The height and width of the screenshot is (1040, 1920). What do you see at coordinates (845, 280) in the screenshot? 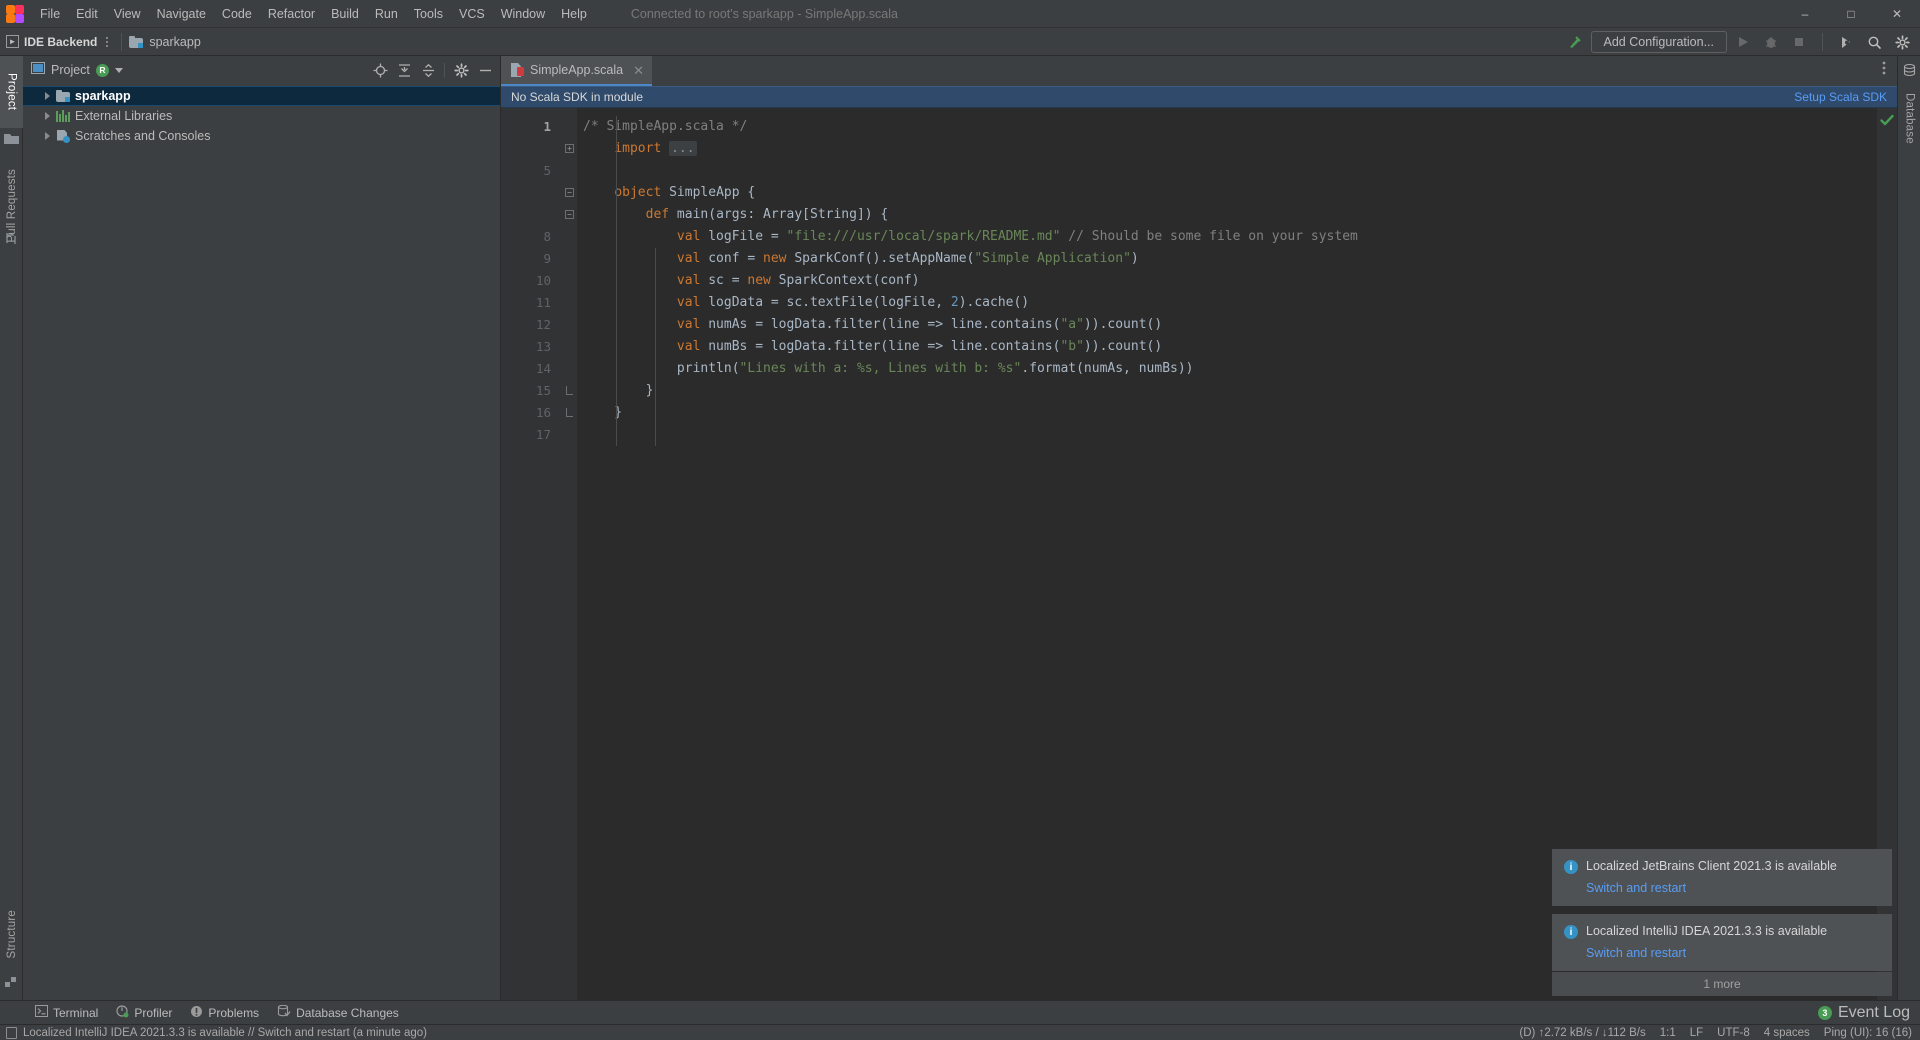
I see `code-token: SparkContext(conf)` at bounding box center [845, 280].